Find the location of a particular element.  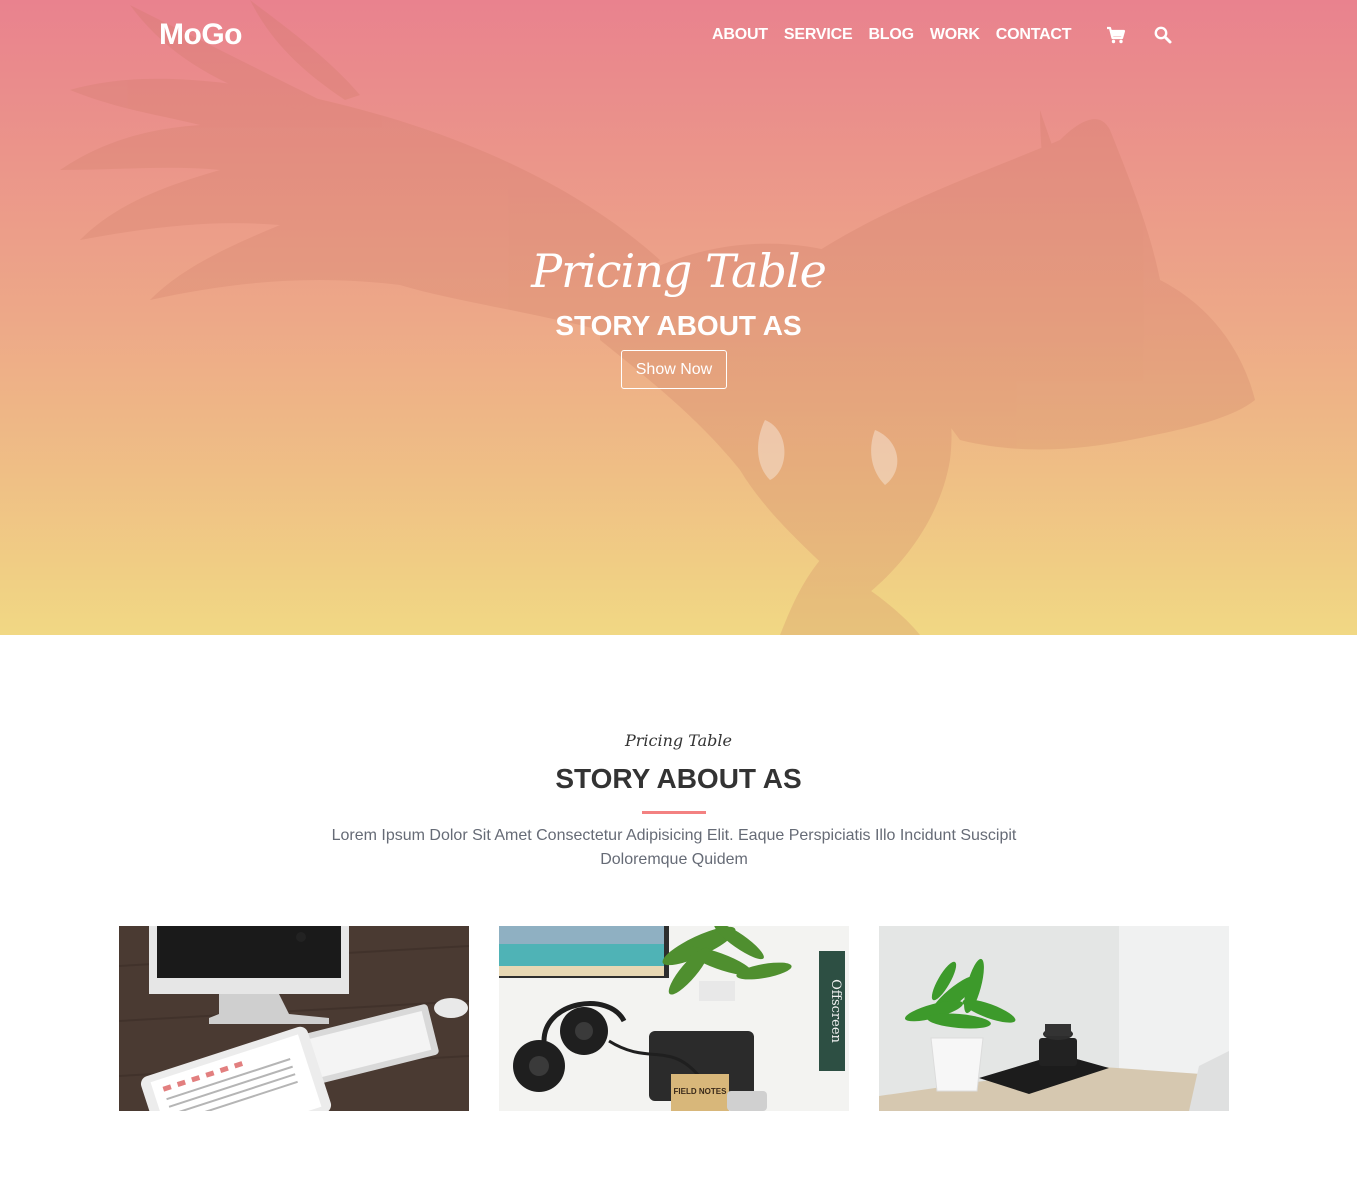

card-image-desk is located at coordinates (294, 1018).